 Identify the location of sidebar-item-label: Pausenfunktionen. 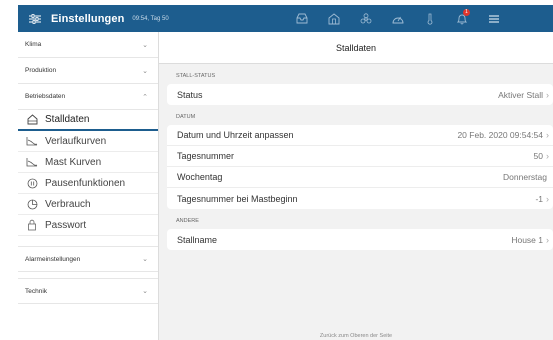
(85, 183).